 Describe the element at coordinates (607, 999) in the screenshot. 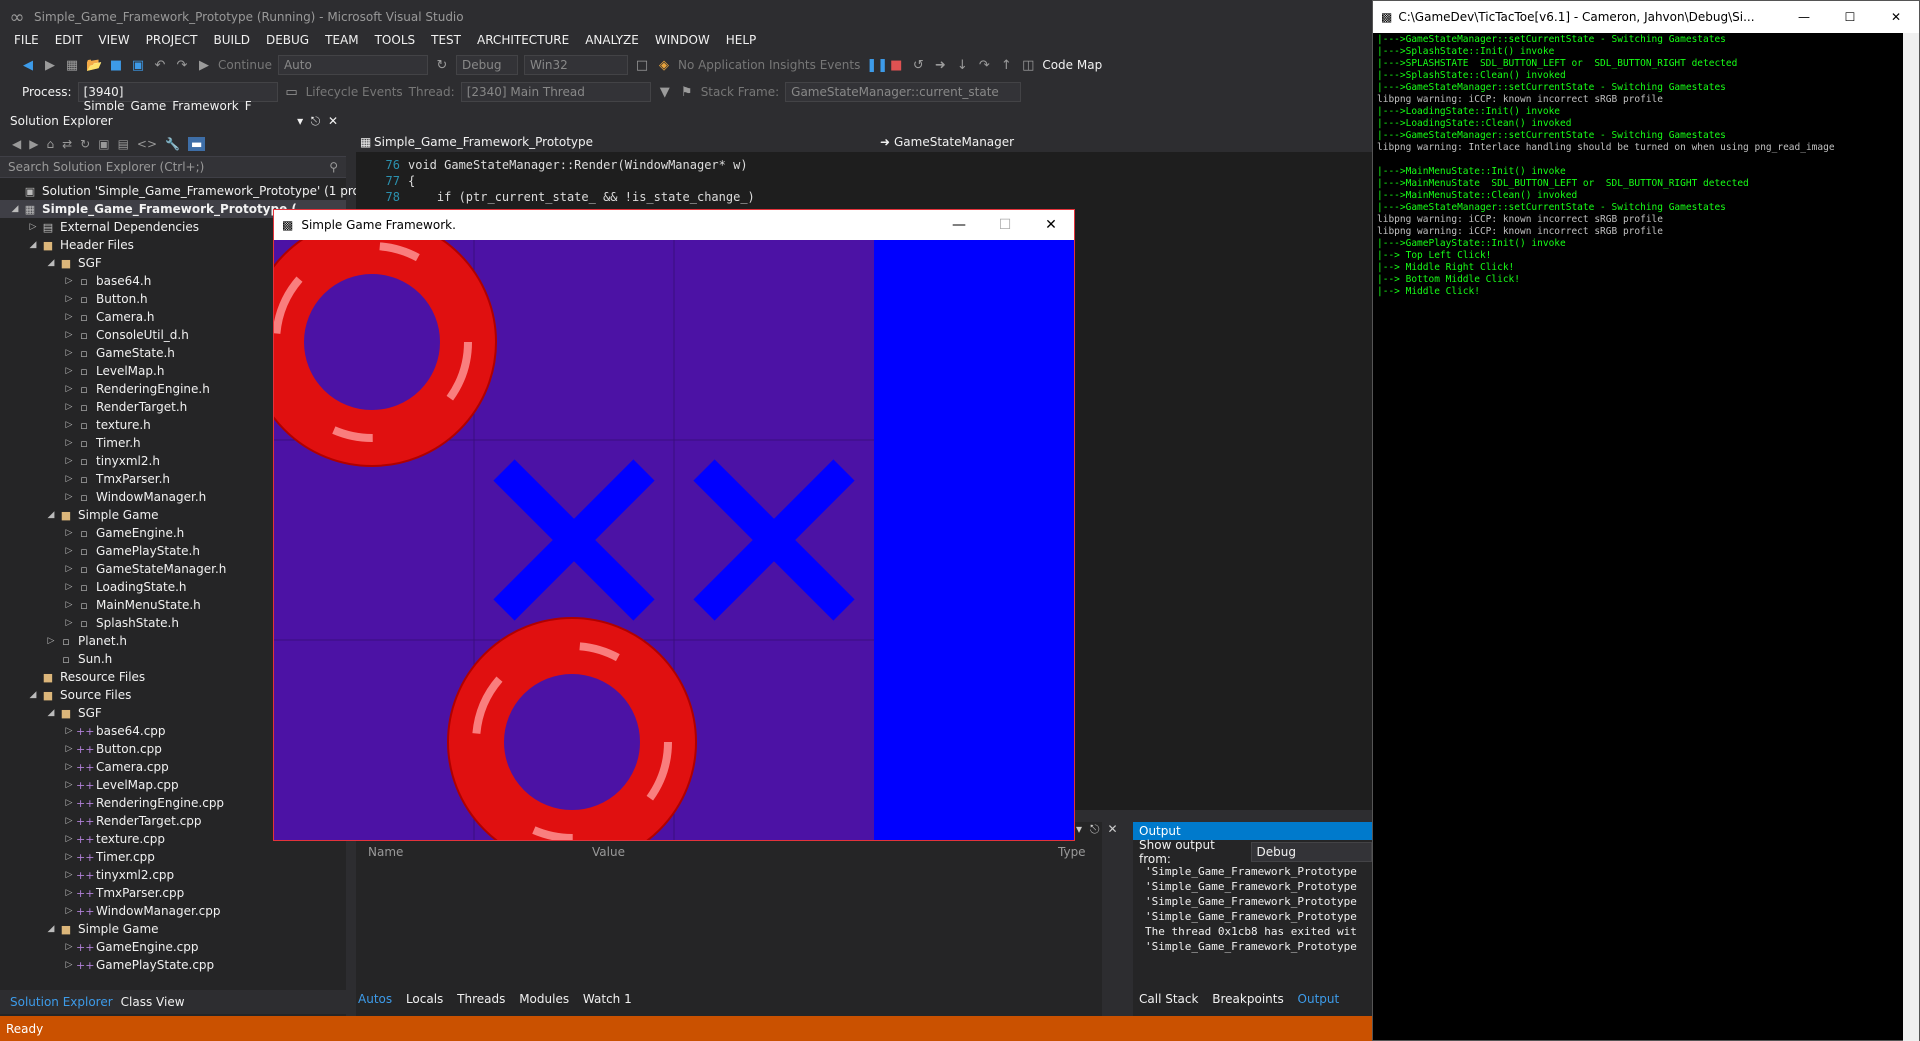

I see `tab-watch-1: Watch 1` at that location.